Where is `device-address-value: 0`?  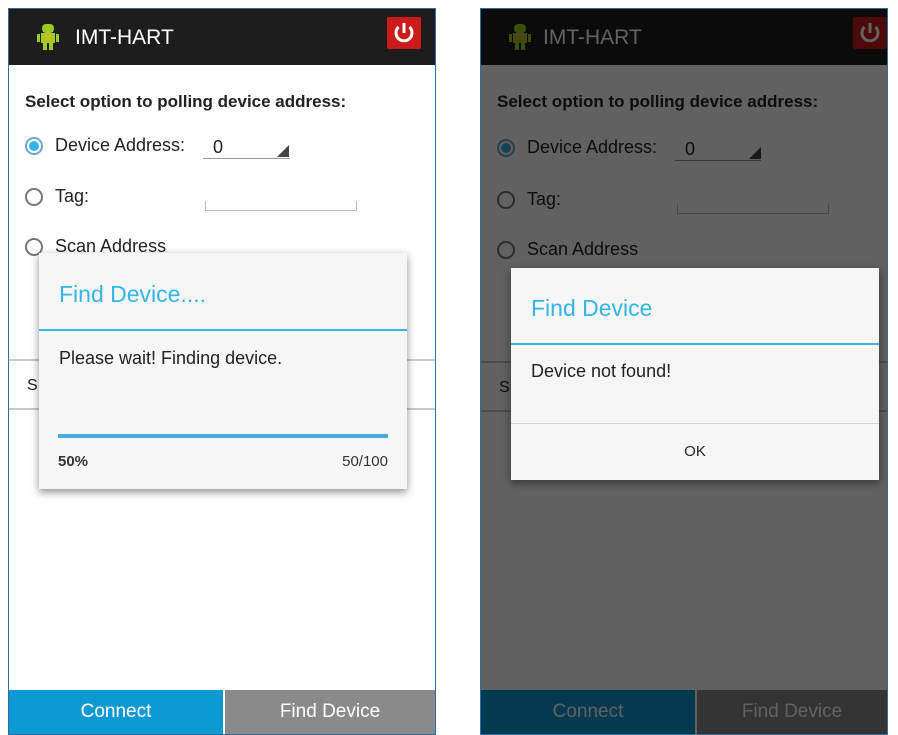 device-address-value: 0 is located at coordinates (218, 147).